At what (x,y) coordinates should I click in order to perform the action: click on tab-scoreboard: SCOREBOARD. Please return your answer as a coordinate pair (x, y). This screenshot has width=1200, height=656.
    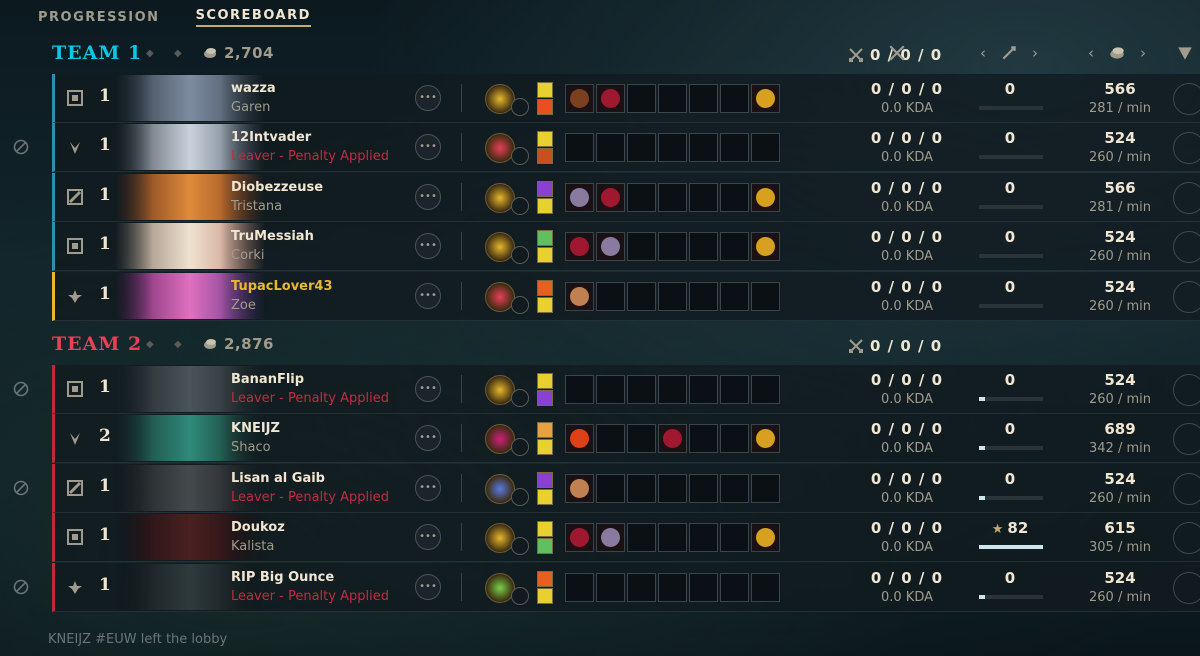
    Looking at the image, I should click on (253, 15).